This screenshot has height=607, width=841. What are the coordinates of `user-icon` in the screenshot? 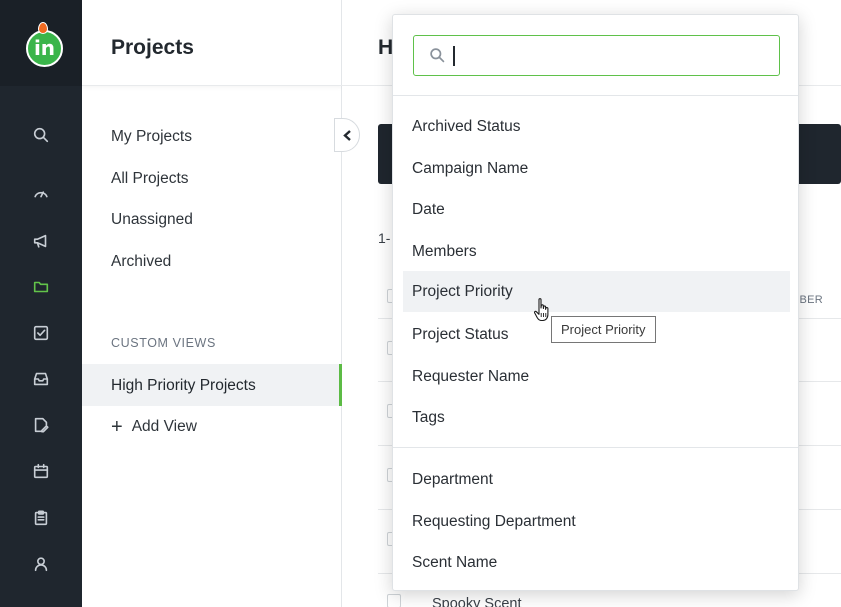 It's located at (41, 564).